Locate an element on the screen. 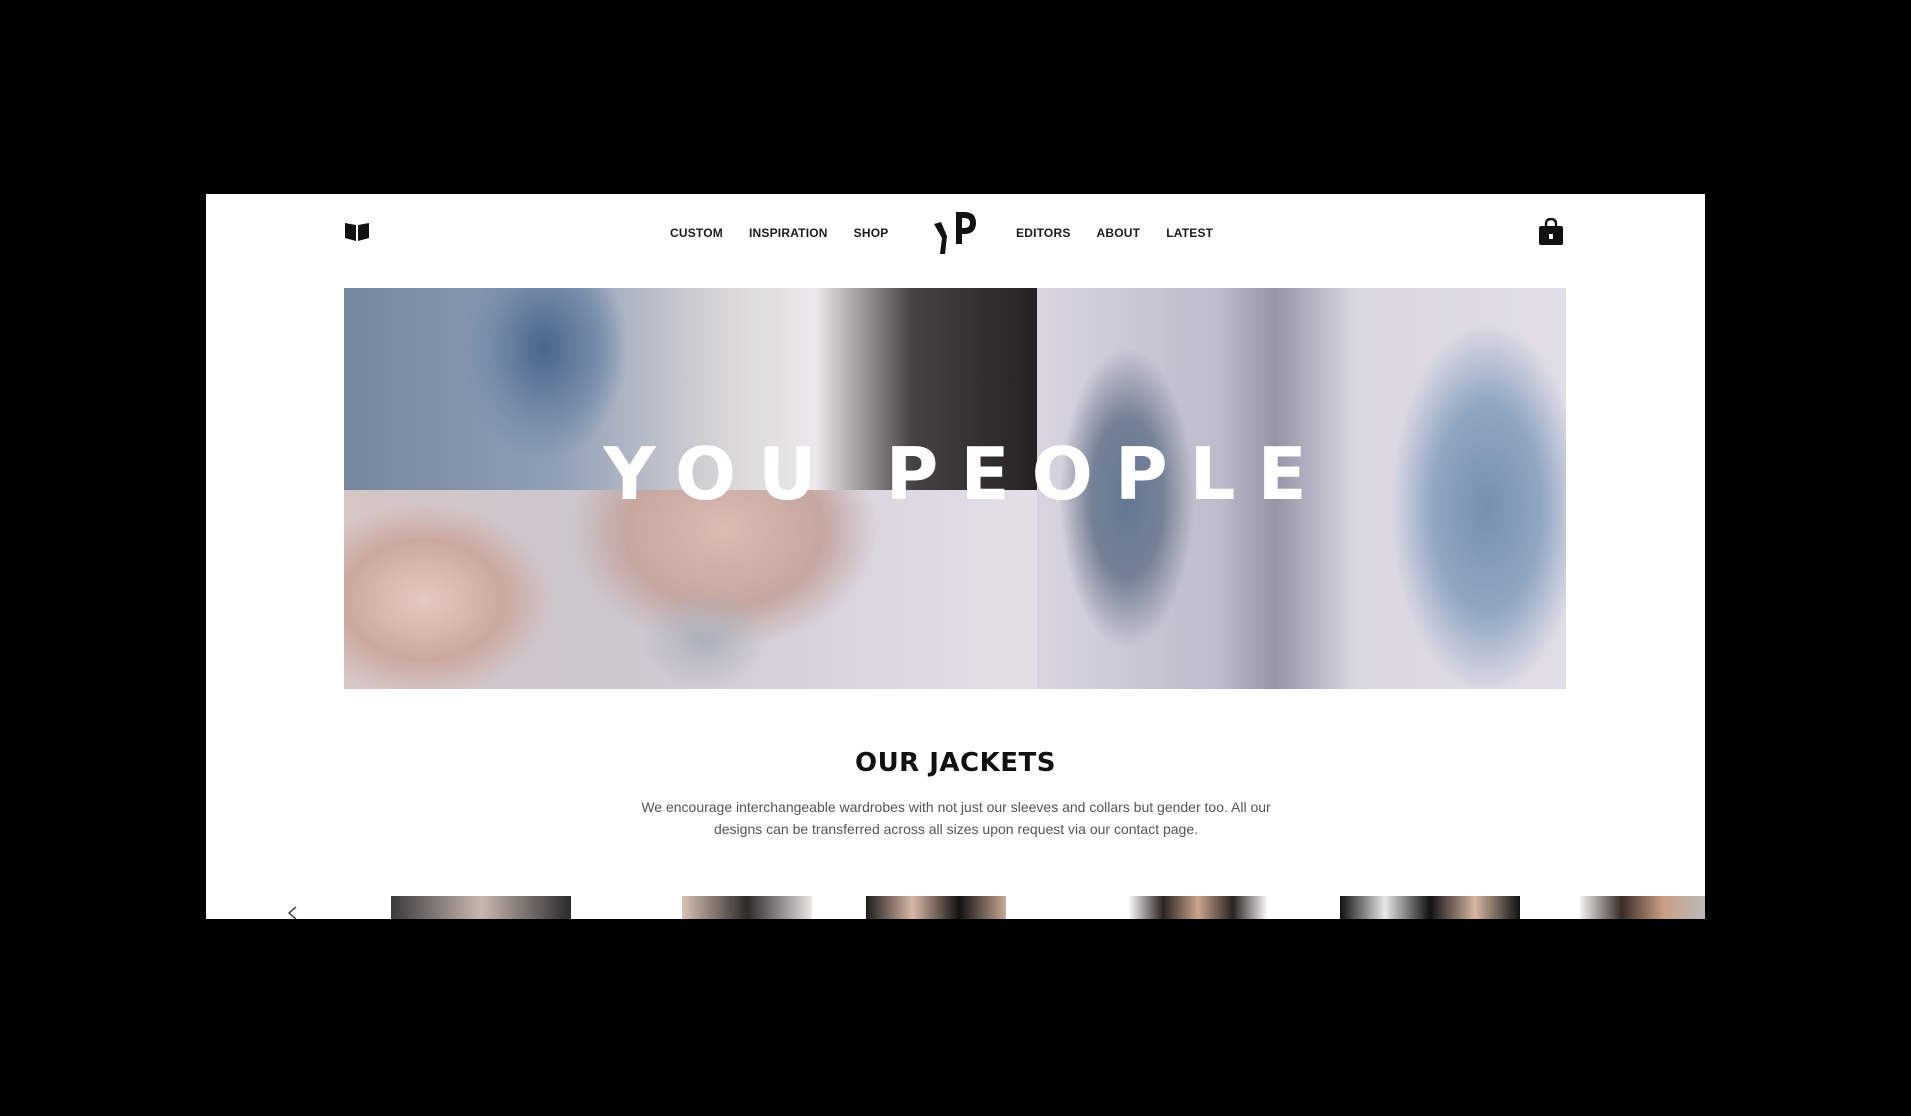 The image size is (1911, 1116). primary-nav-left: CUSTOM INSPIRATION SHOP is located at coordinates (792, 233).